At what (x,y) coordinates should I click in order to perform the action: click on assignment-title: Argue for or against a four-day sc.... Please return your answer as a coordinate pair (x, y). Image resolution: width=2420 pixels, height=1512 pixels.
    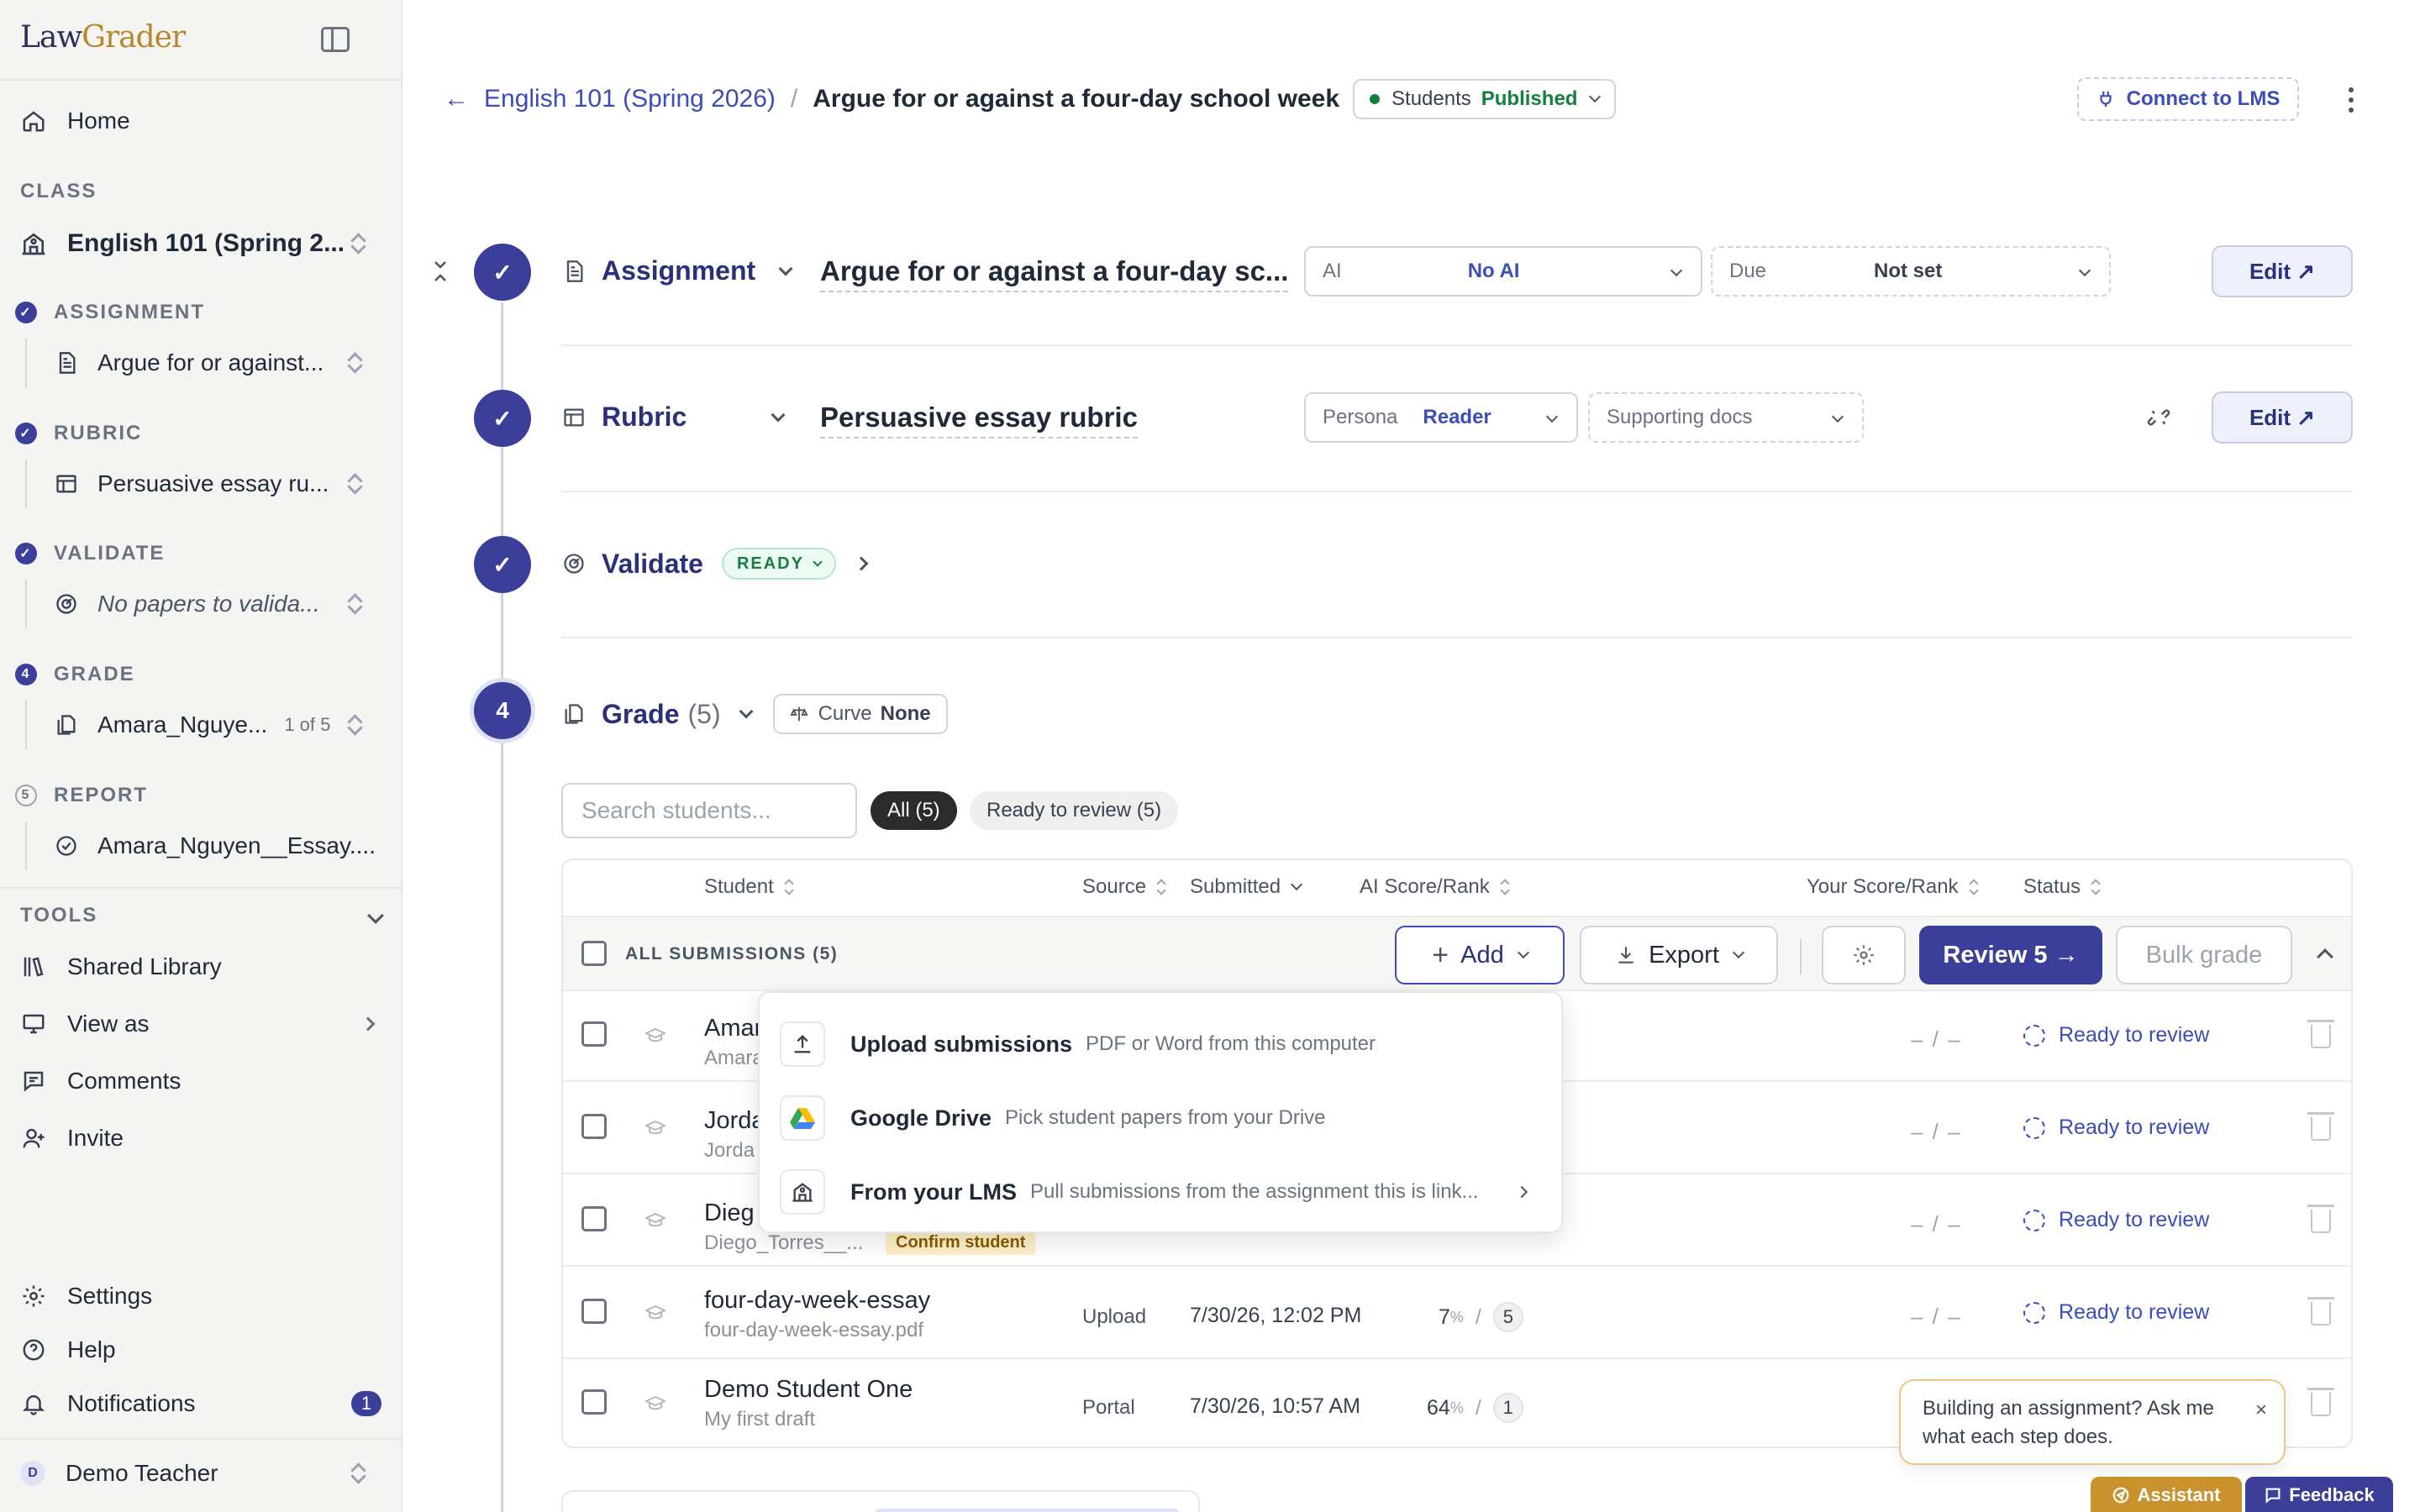
    Looking at the image, I should click on (1054, 273).